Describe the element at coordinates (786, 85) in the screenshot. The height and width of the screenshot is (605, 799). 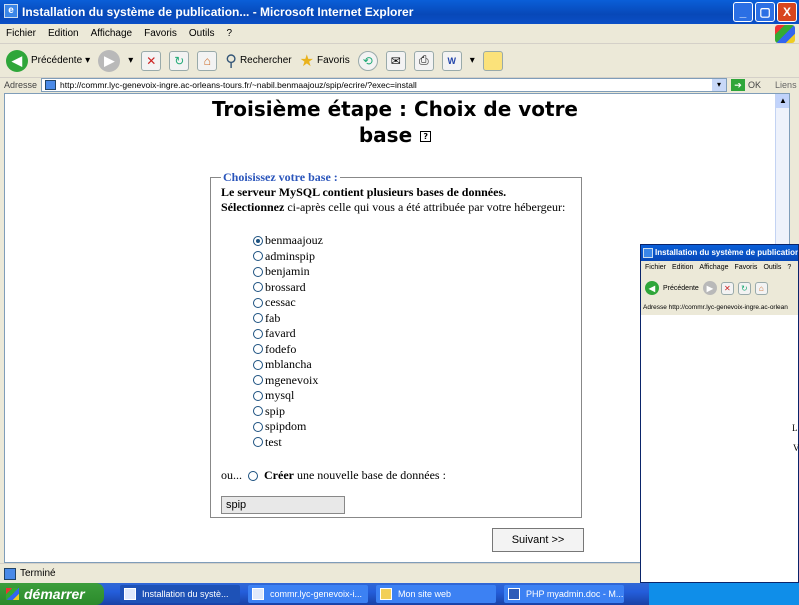
I see `links-label: Liens` at that location.